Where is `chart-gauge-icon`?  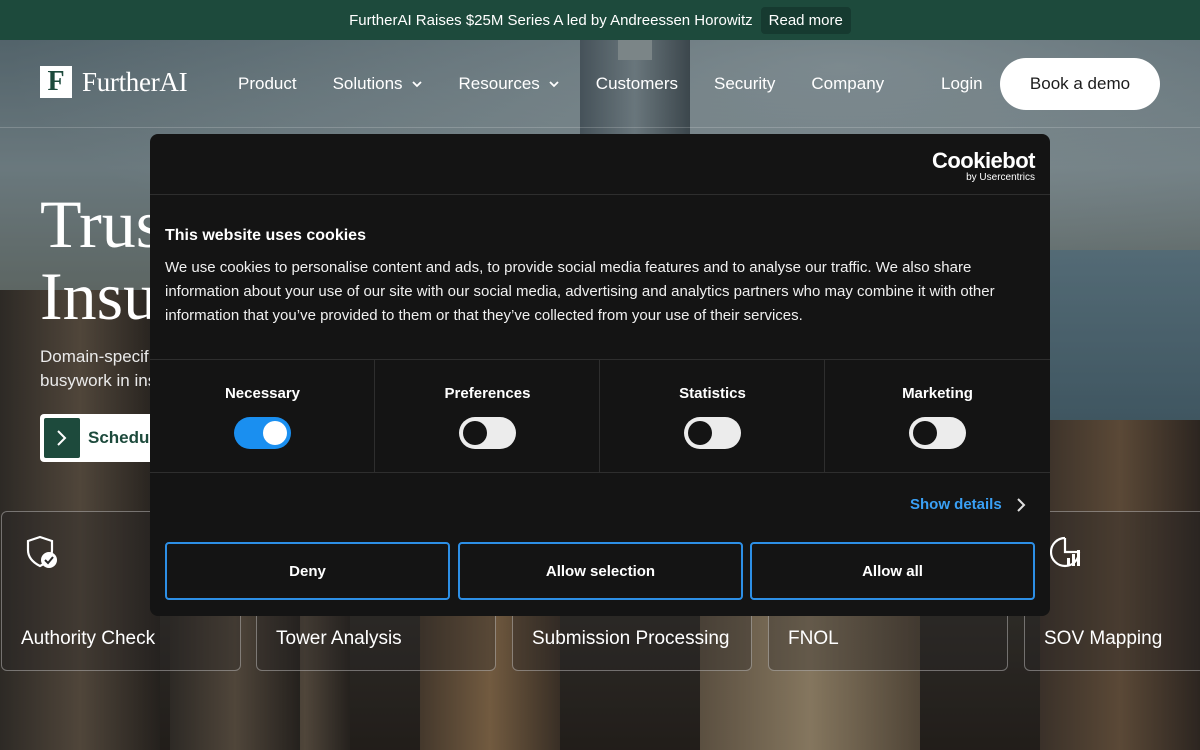 chart-gauge-icon is located at coordinates (1065, 552).